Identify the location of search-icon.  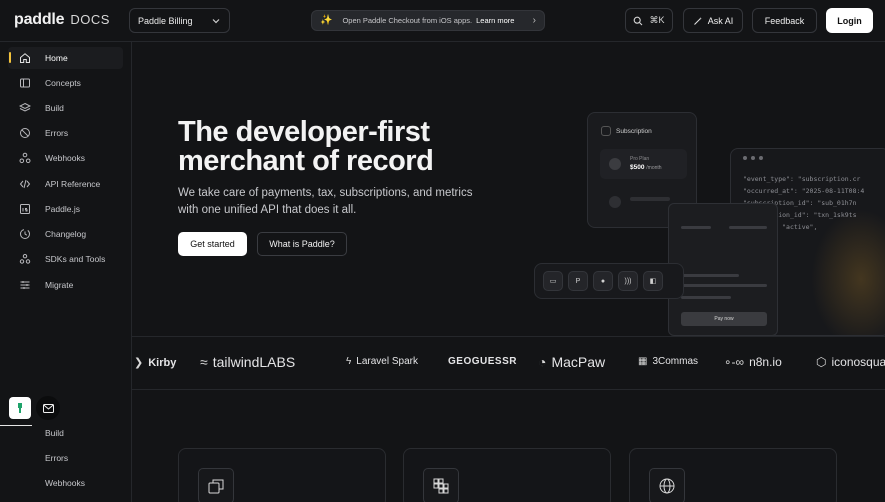
(638, 20).